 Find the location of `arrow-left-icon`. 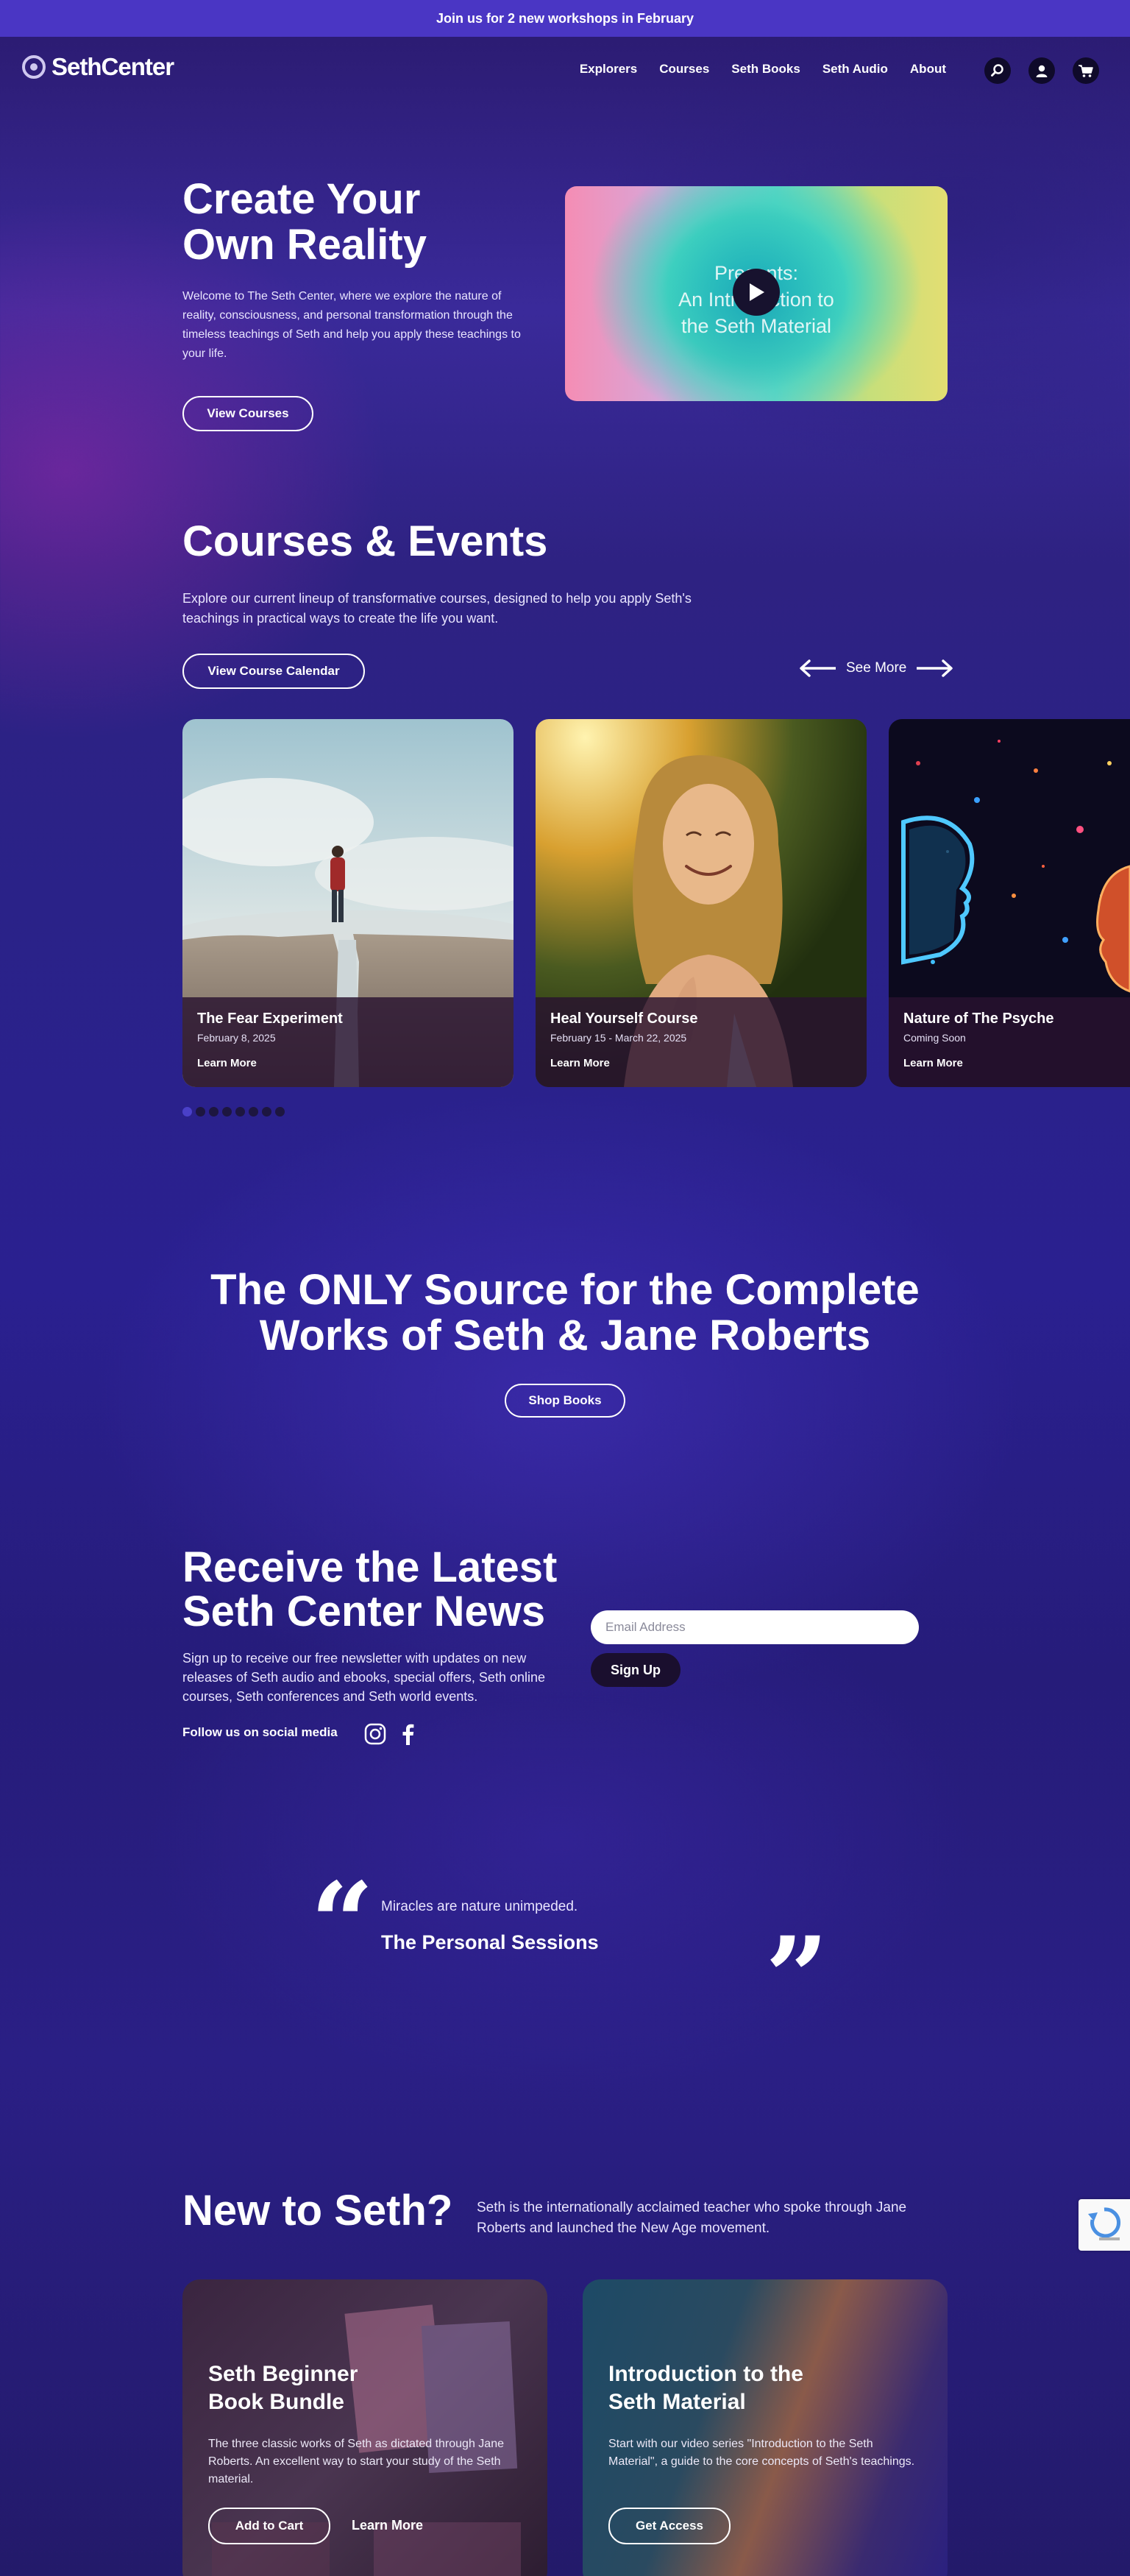

arrow-left-icon is located at coordinates (818, 668).